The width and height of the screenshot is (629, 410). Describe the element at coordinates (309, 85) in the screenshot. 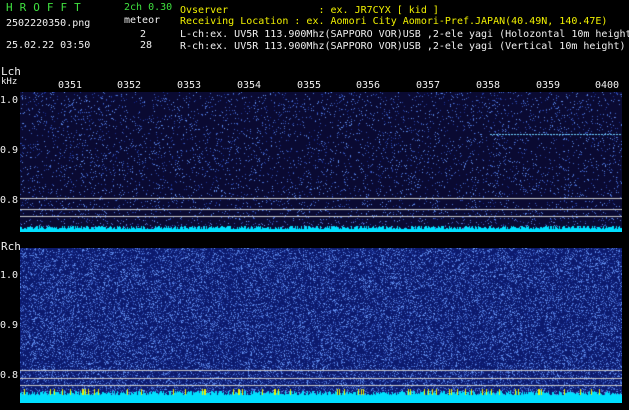

I see `xtick-0355: 0355` at that location.